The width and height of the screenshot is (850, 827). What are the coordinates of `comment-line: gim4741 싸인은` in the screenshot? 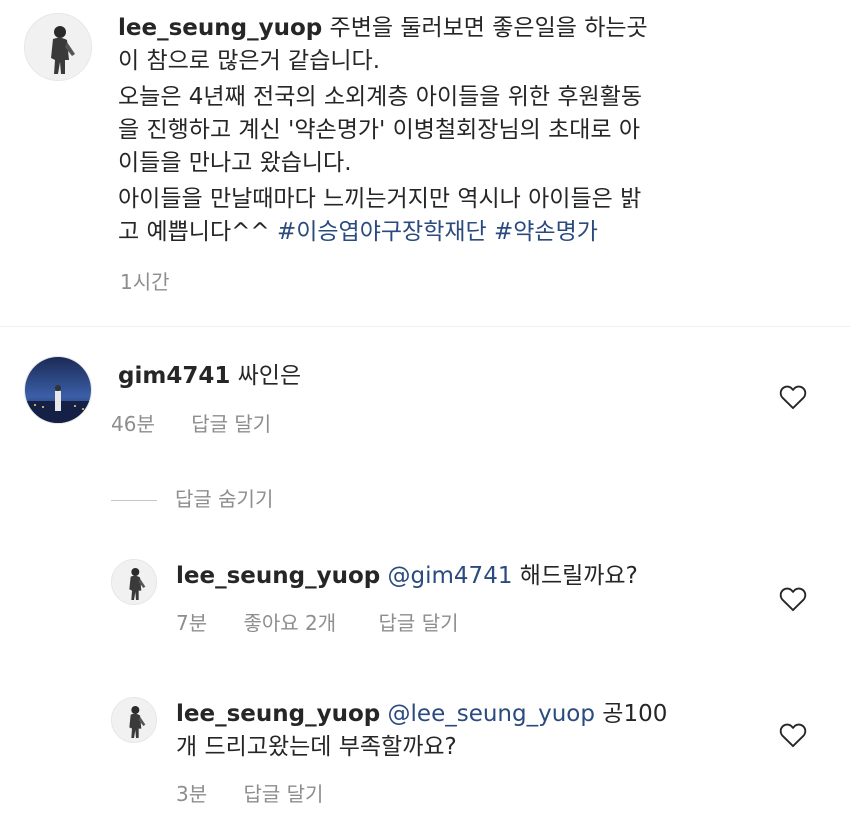 It's located at (209, 376).